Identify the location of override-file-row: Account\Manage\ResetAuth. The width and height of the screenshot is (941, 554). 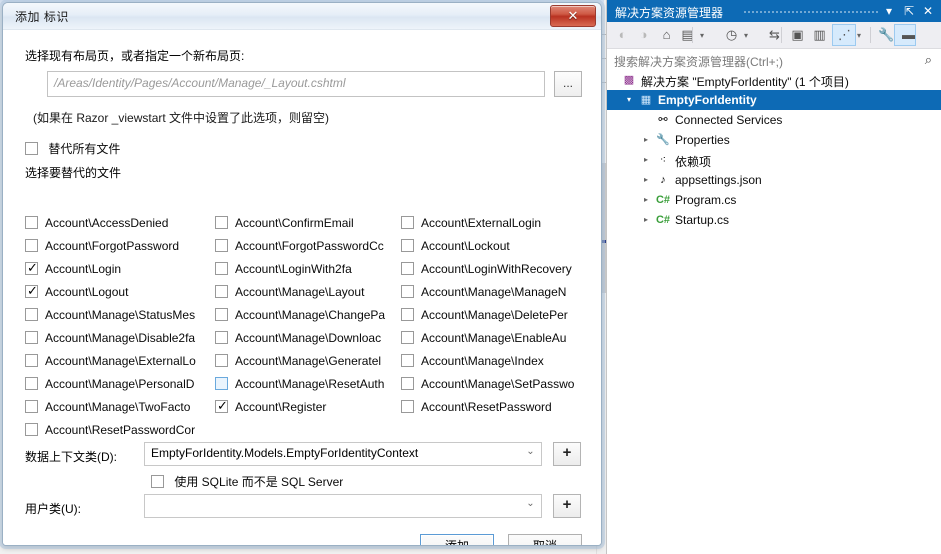
(309, 384).